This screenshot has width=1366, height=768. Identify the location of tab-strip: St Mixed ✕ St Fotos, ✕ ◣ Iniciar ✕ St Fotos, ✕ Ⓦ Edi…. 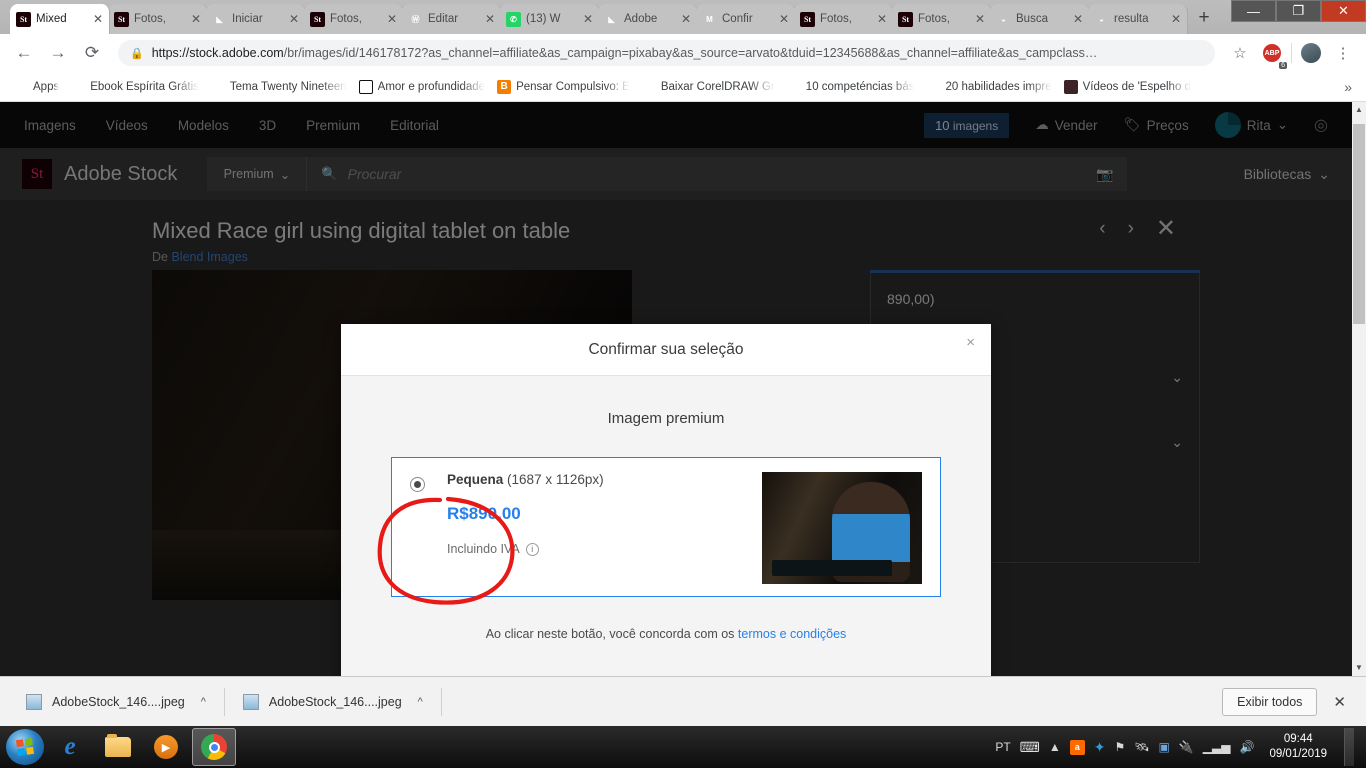
(683, 17).